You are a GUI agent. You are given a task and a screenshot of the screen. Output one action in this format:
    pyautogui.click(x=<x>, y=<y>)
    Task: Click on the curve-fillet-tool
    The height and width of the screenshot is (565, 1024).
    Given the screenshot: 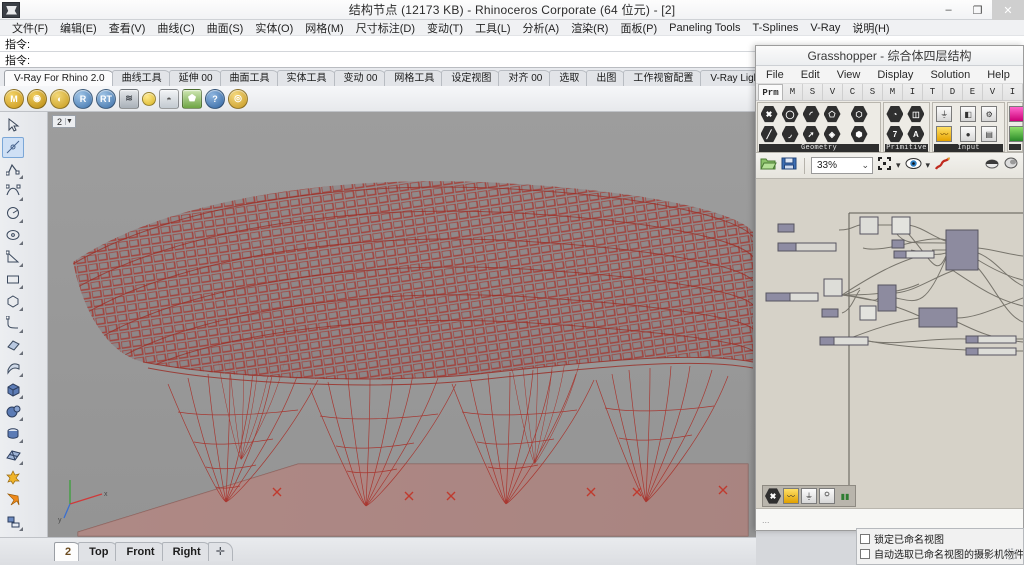 What is the action you would take?
    pyautogui.click(x=13, y=323)
    